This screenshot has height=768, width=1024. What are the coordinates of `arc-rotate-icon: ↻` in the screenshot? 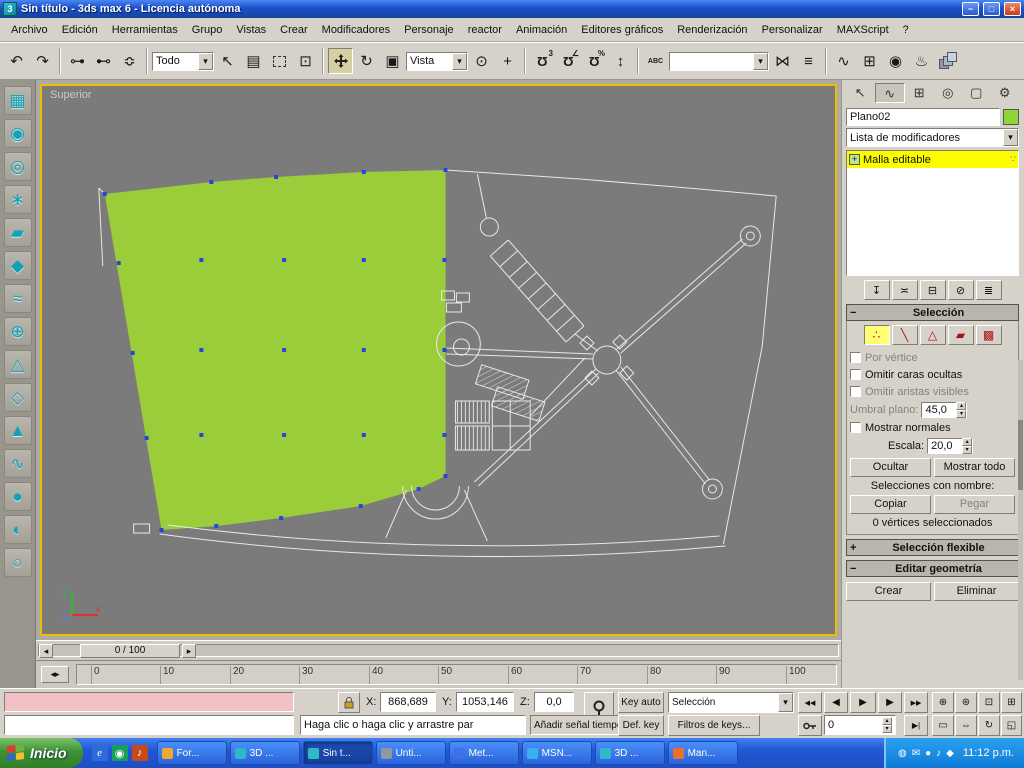 It's located at (989, 725).